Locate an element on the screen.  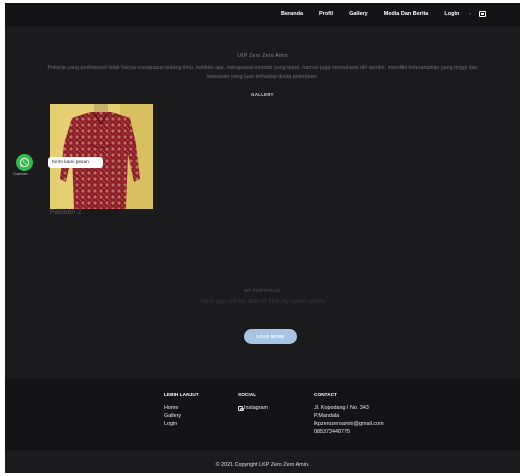
footer-col1-title: LEBIH LANJUT is located at coordinates (181, 395).